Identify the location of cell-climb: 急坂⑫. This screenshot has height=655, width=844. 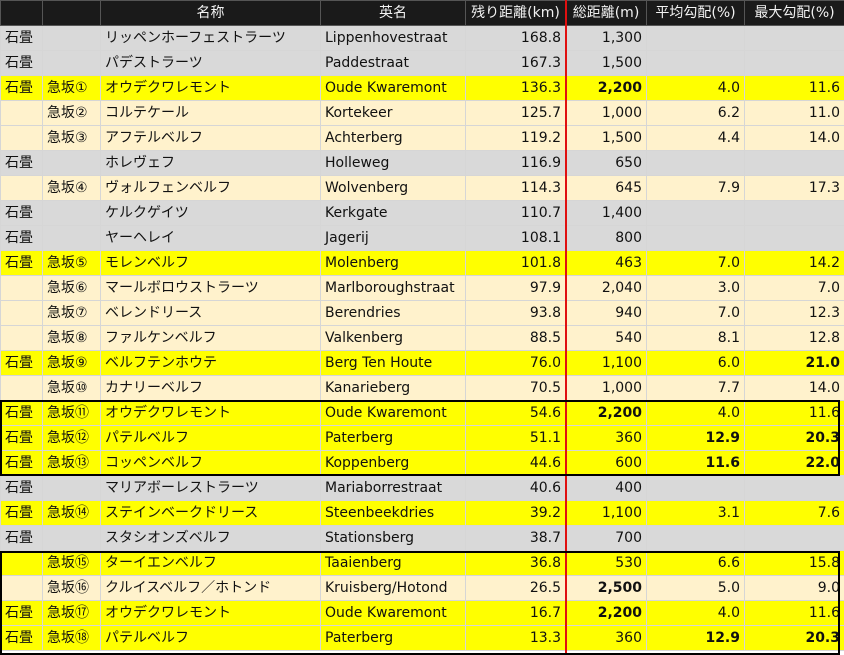
(71, 438).